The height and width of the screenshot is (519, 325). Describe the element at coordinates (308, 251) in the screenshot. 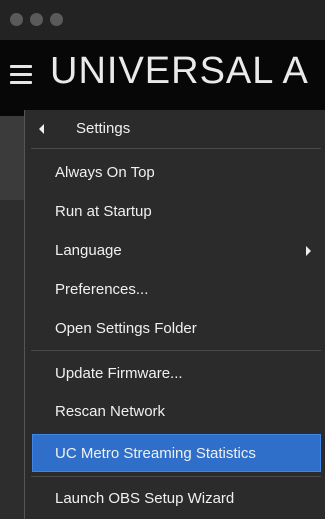

I see `submenu-arrow-icon` at that location.